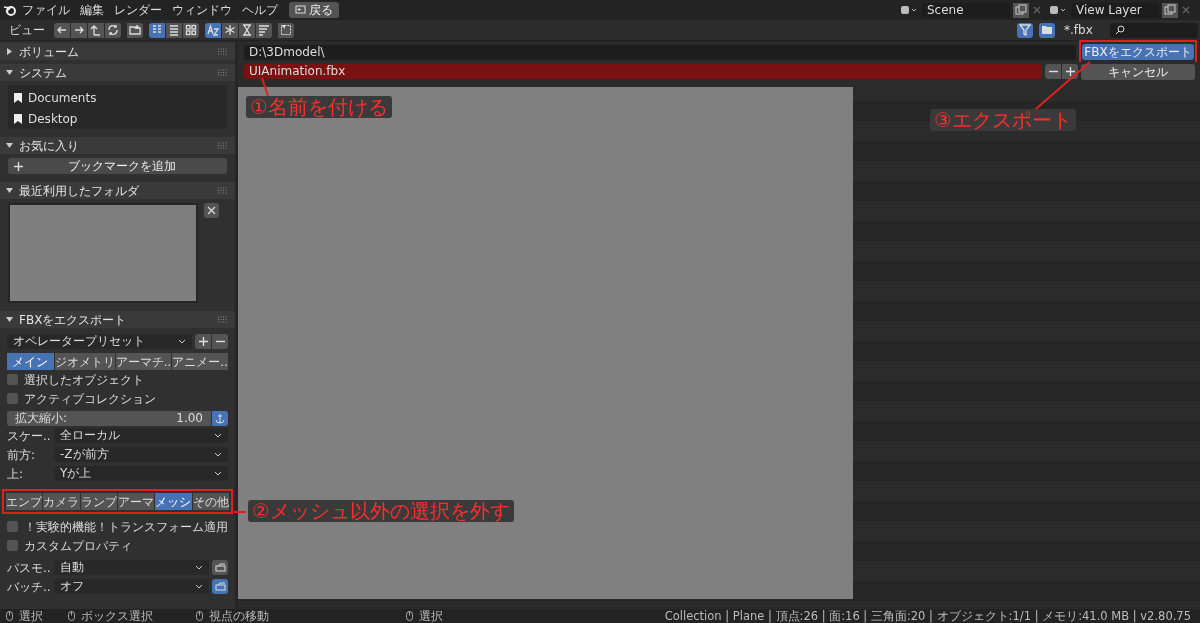 Image resolution: width=1200 pixels, height=623 pixels. What do you see at coordinates (141, 473) in the screenshot?
I see `dropdown: Yが上` at bounding box center [141, 473].